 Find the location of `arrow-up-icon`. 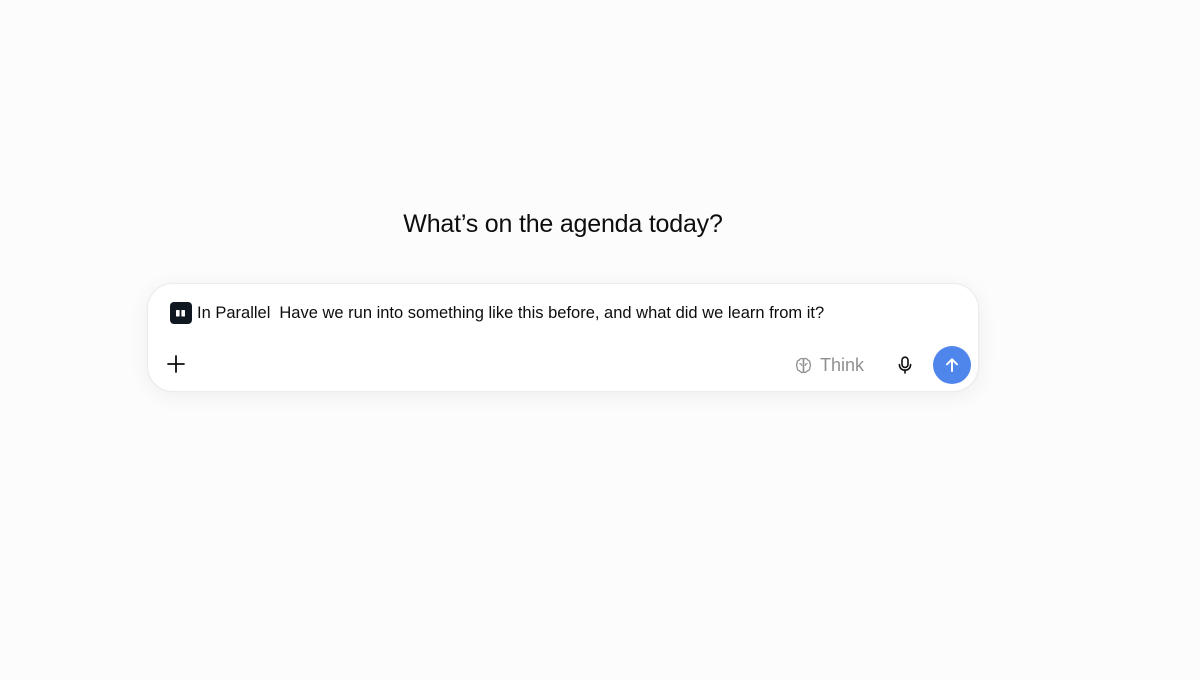

arrow-up-icon is located at coordinates (952, 365).